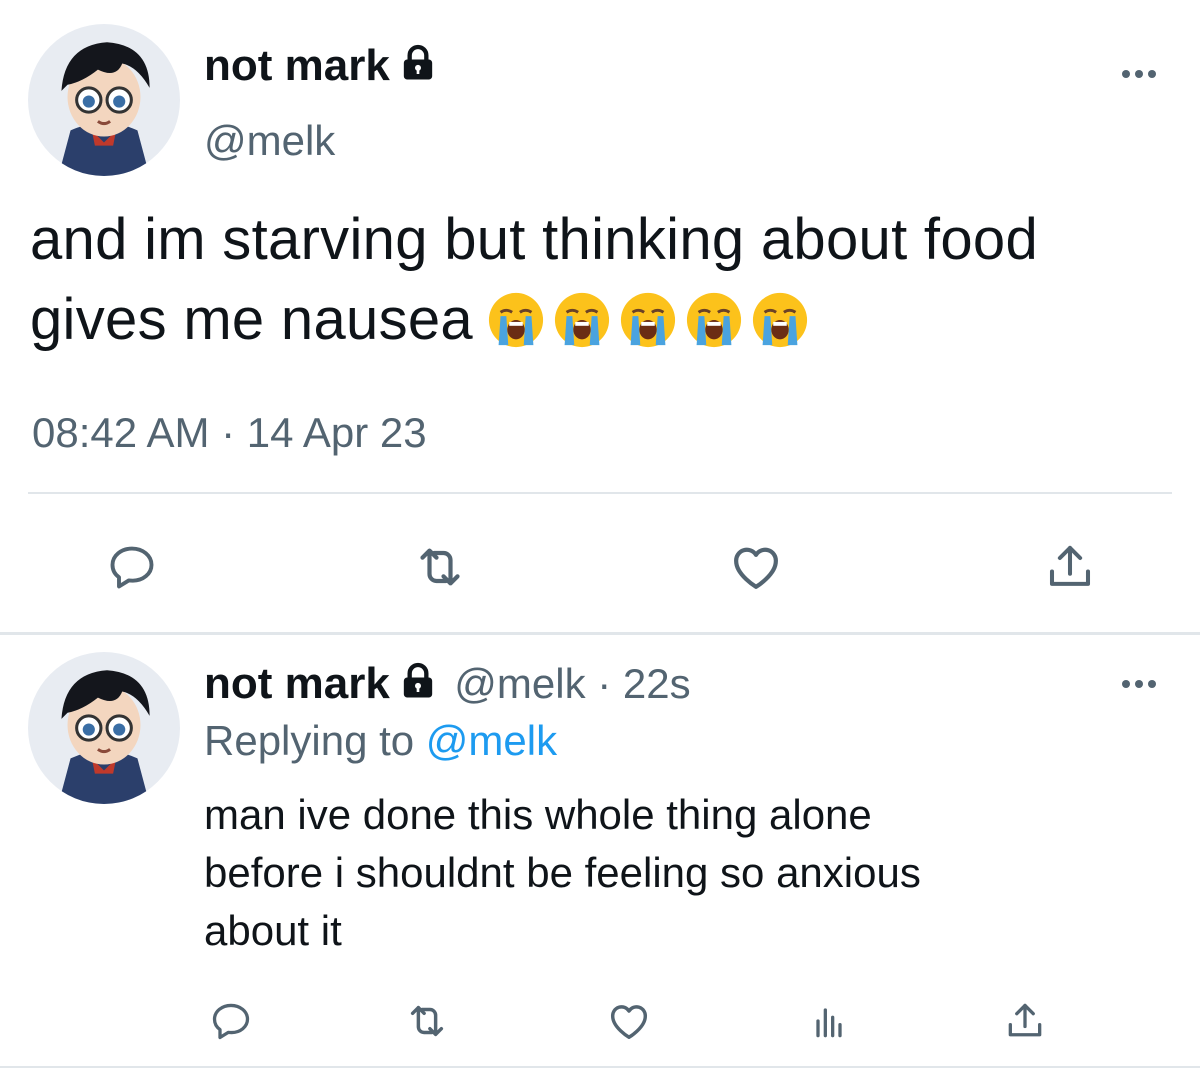 Image resolution: width=1200 pixels, height=1070 pixels. I want to click on tweet-text-line-2-text: gives me nausea, so click(251, 319).